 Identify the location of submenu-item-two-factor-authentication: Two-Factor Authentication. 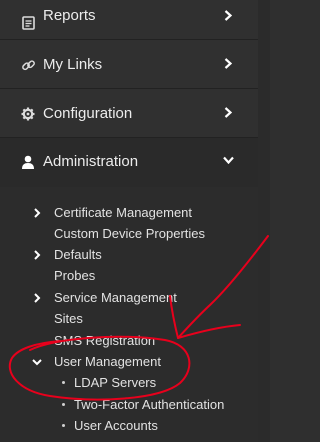
(129, 405).